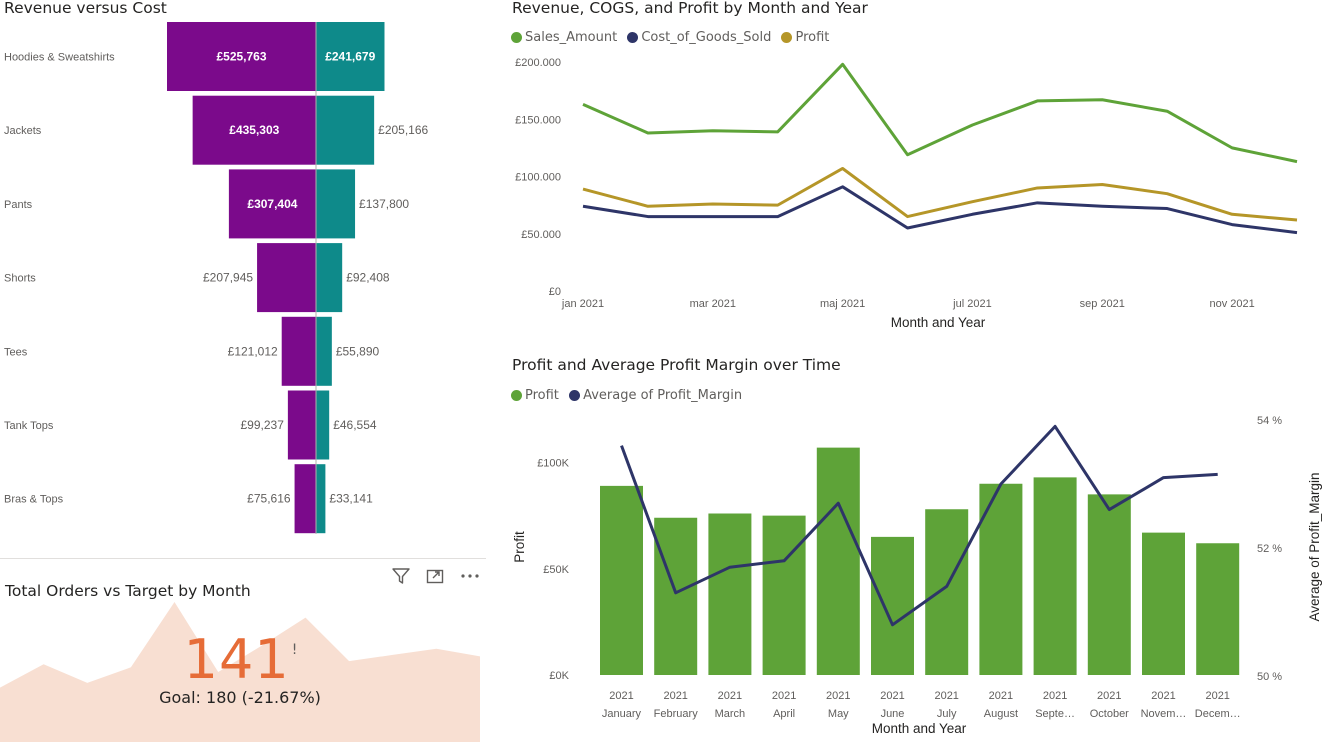  I want to click on funnel-category-label: Tees, so click(16, 352).